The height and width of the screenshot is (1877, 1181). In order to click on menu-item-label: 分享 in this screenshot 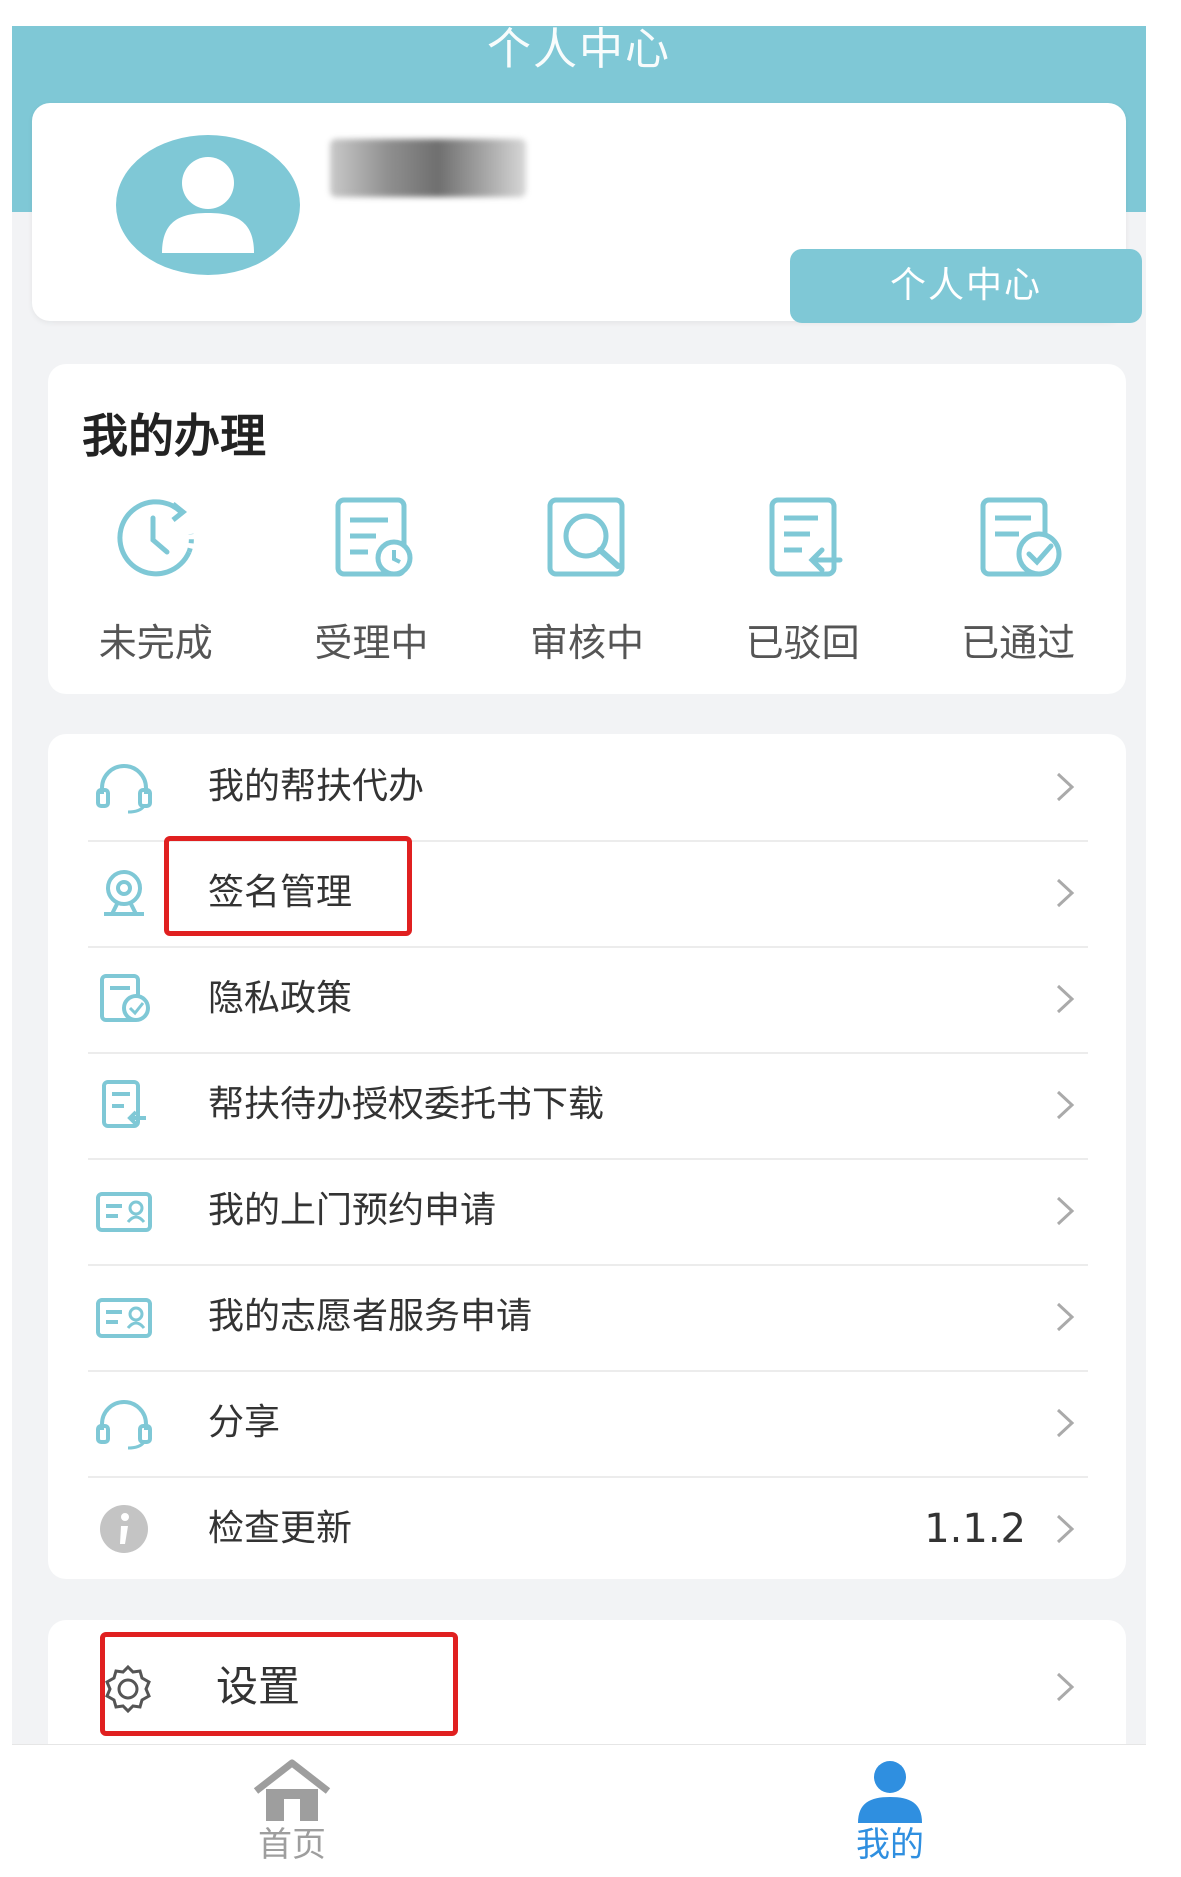, I will do `click(244, 1422)`.